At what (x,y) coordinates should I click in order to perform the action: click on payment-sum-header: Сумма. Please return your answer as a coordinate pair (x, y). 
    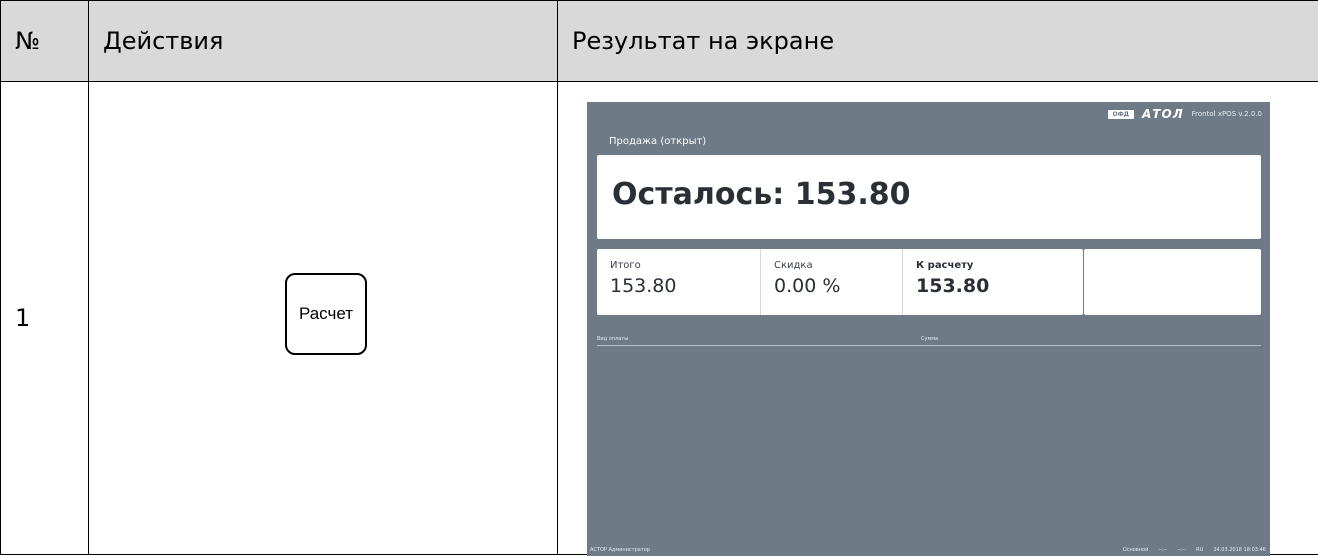
    Looking at the image, I should click on (929, 339).